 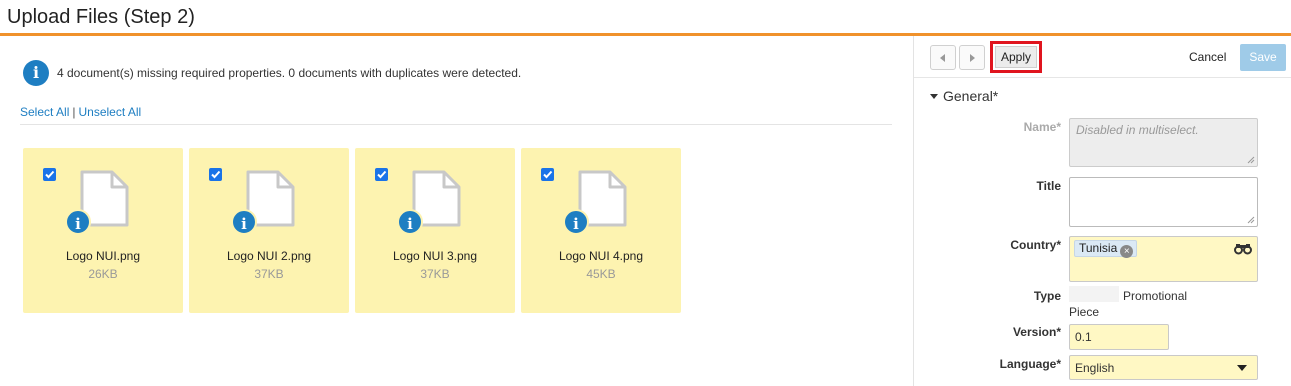 I want to click on file-card: i Logo NUI 3.png 37KB, so click(x=435, y=230).